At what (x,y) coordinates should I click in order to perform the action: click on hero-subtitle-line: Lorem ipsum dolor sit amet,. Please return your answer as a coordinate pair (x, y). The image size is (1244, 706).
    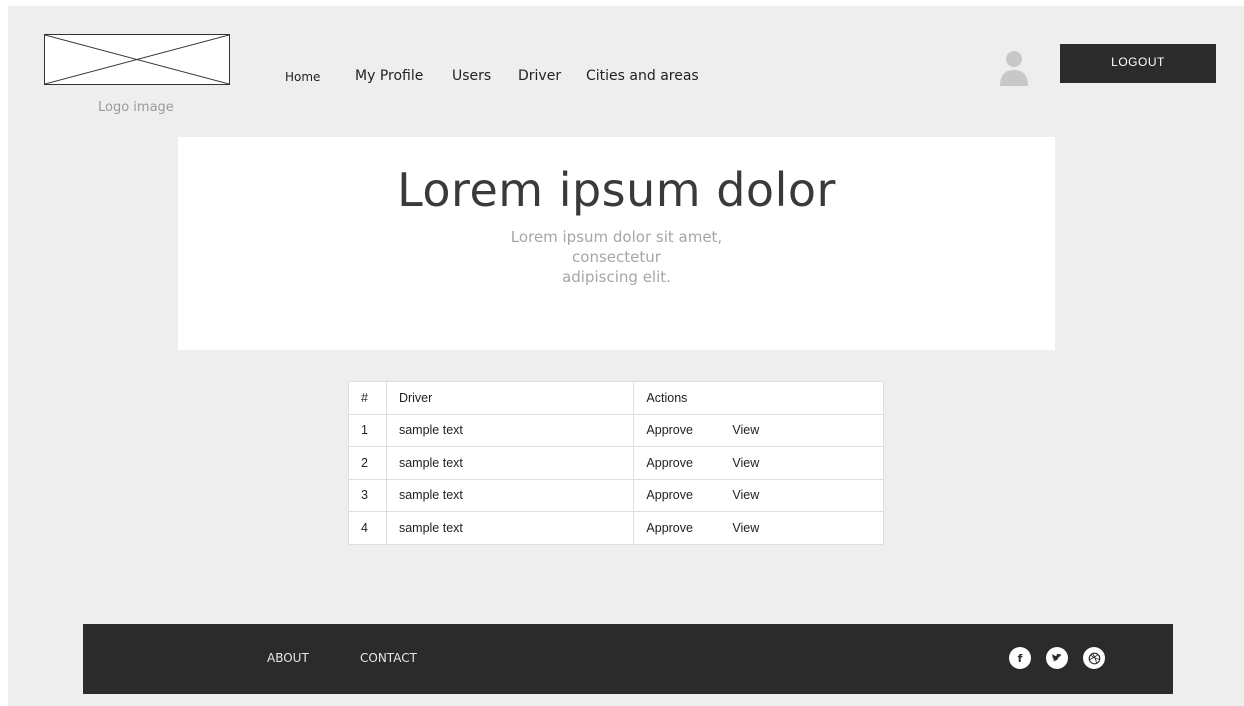
    Looking at the image, I should click on (616, 237).